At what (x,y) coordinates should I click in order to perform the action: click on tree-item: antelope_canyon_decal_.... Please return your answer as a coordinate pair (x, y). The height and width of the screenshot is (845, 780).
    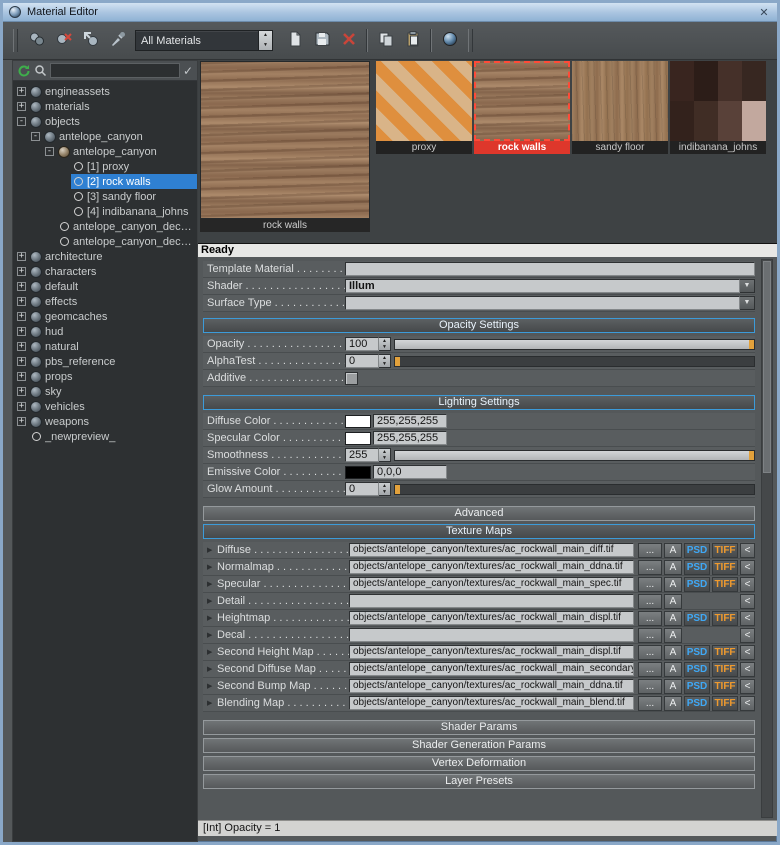
    Looking at the image, I should click on (105, 226).